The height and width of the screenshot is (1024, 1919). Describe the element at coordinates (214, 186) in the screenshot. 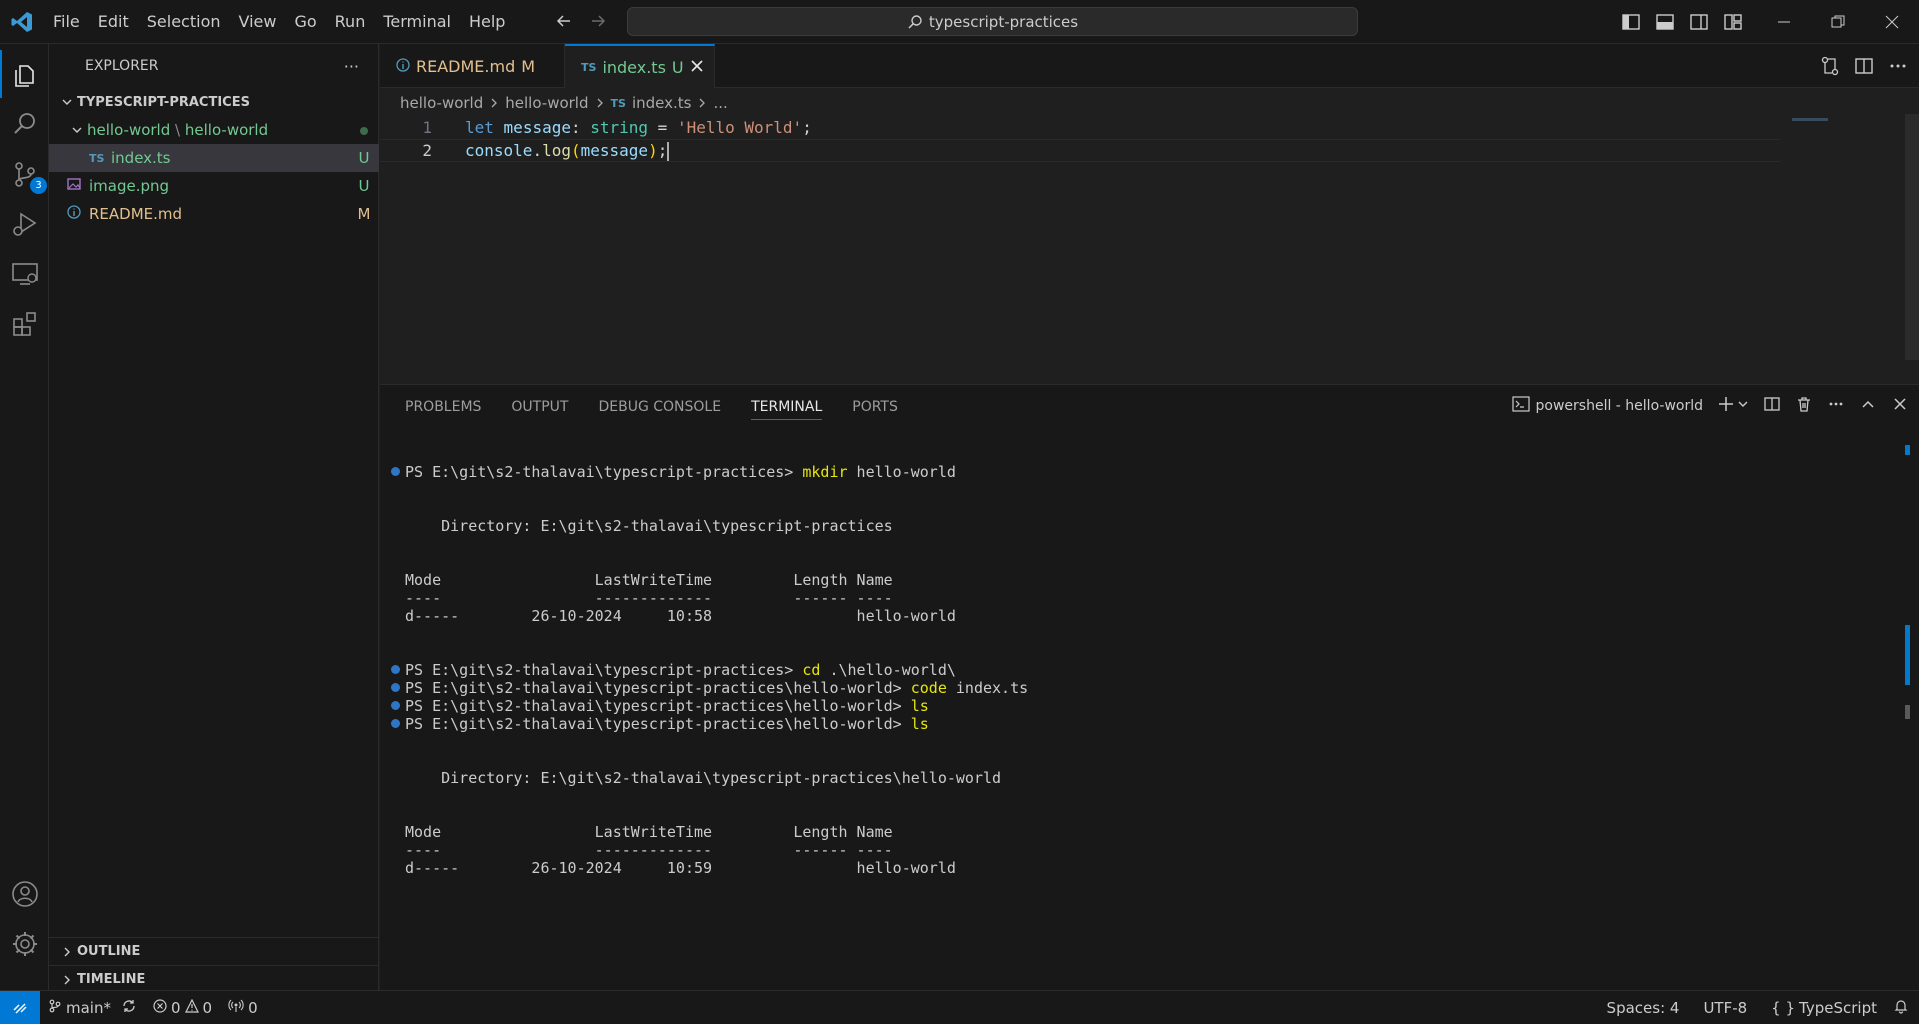

I see `file-image-png: image.png U` at that location.